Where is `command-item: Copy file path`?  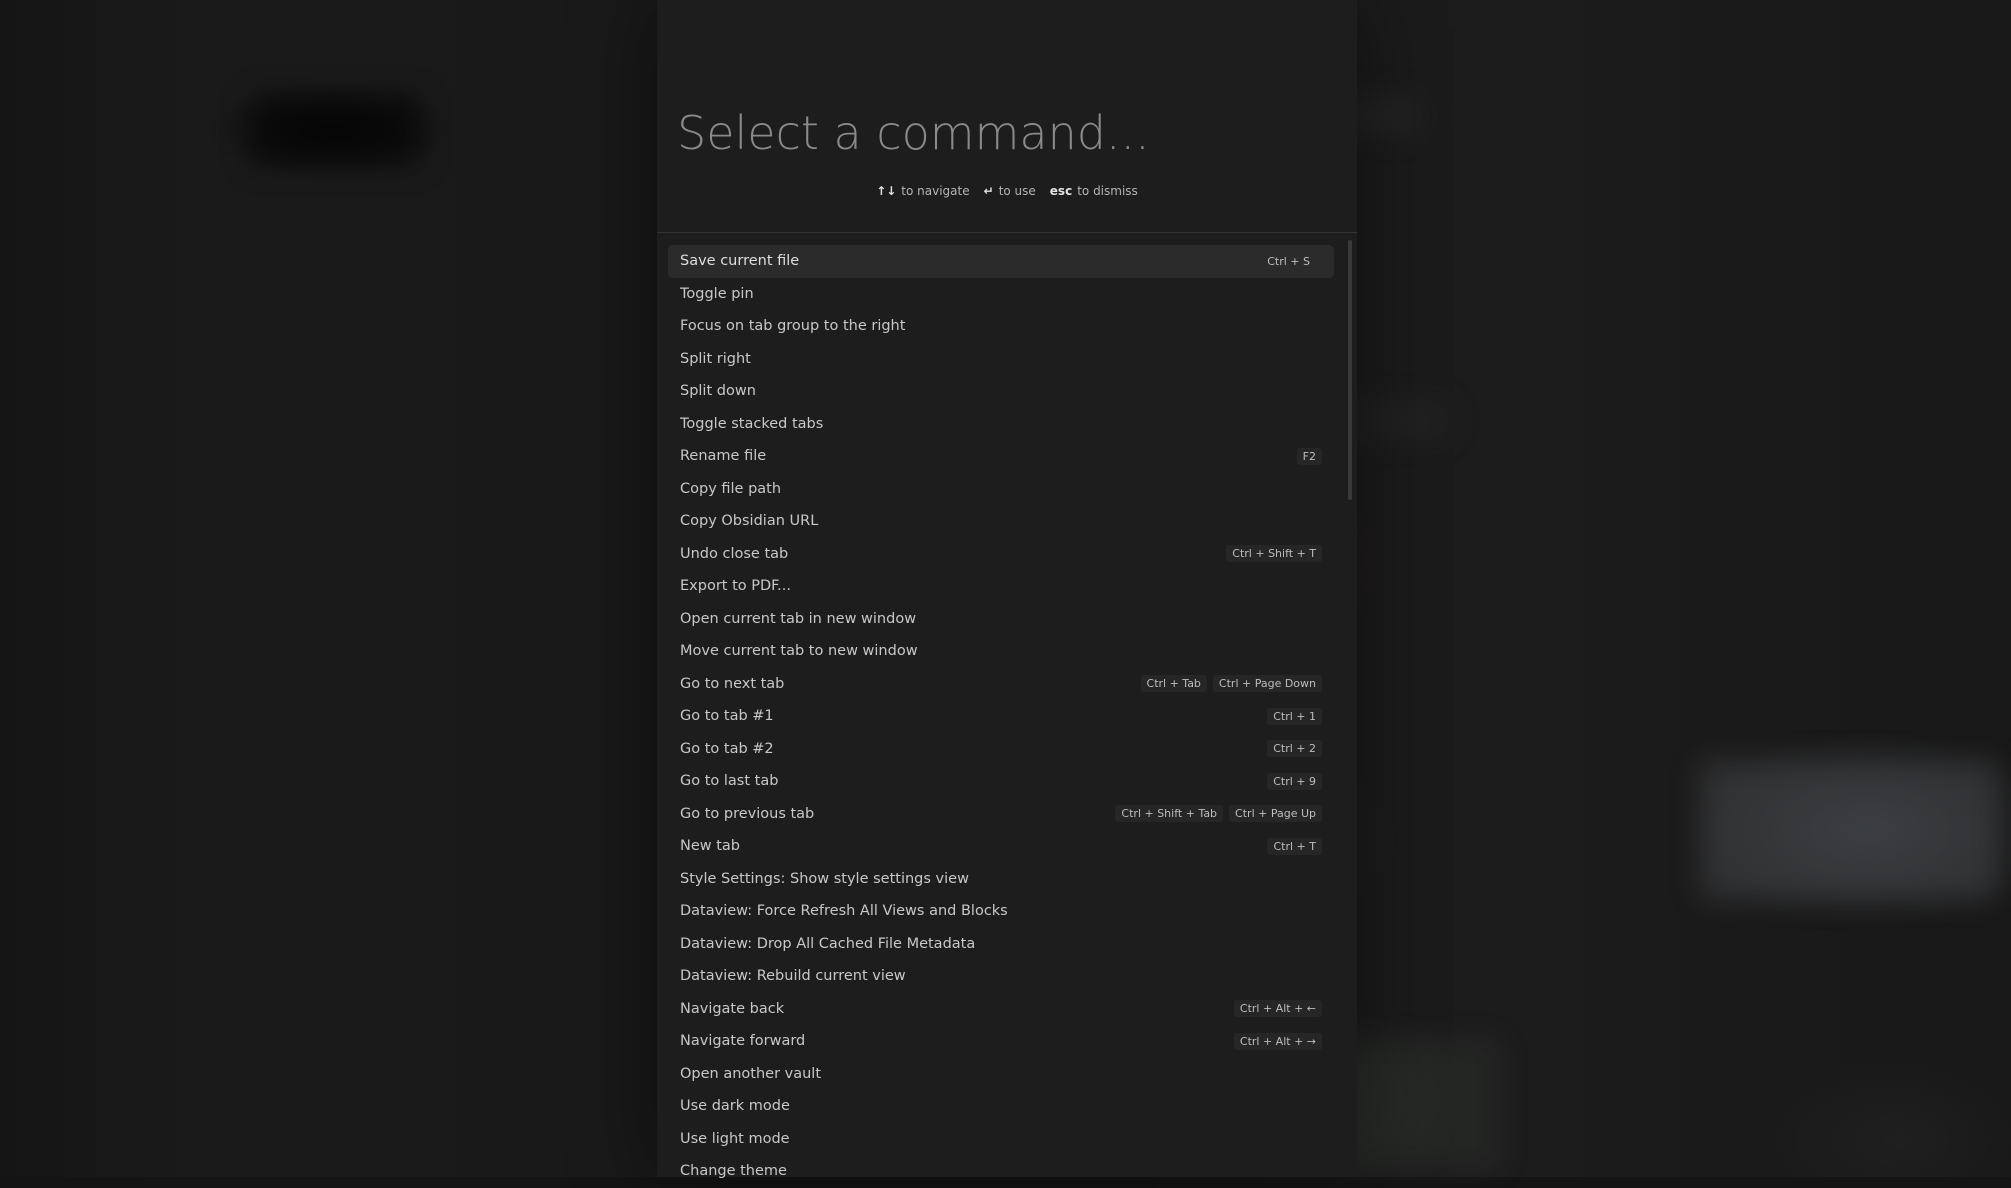
command-item: Copy file path is located at coordinates (1001, 489).